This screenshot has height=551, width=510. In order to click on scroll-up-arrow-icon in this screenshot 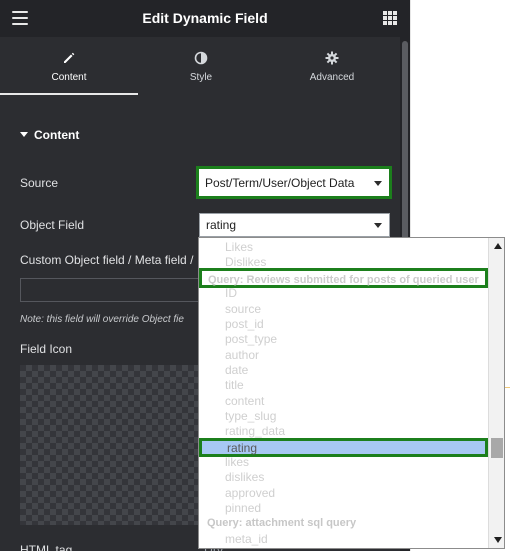, I will do `click(498, 246)`.